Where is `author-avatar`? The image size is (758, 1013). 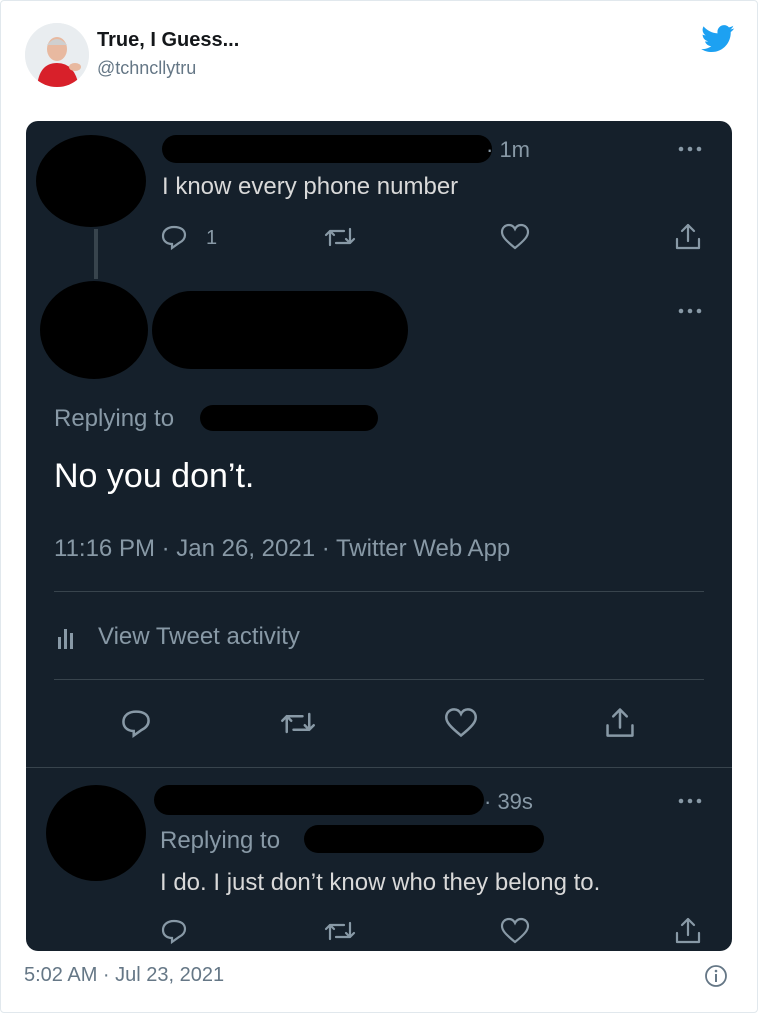
author-avatar is located at coordinates (57, 55).